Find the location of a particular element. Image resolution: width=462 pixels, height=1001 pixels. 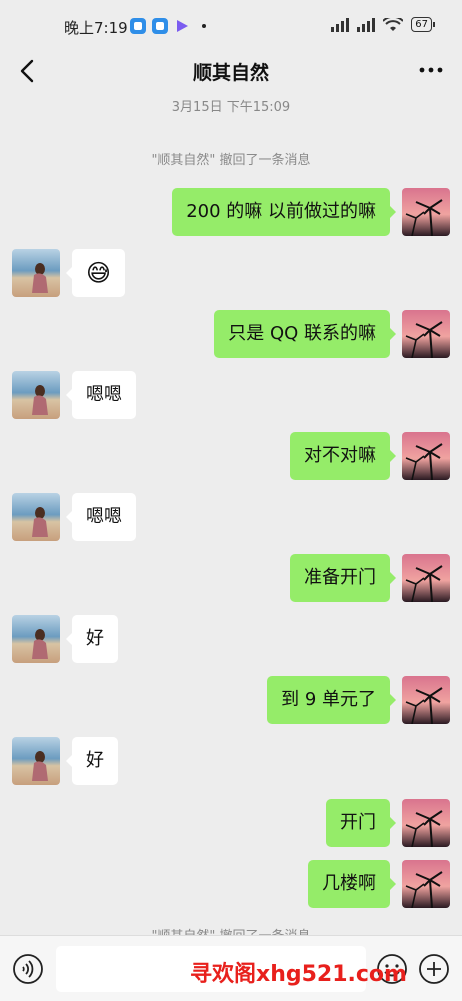

message-row: 到 9 单元了 is located at coordinates (231, 700).